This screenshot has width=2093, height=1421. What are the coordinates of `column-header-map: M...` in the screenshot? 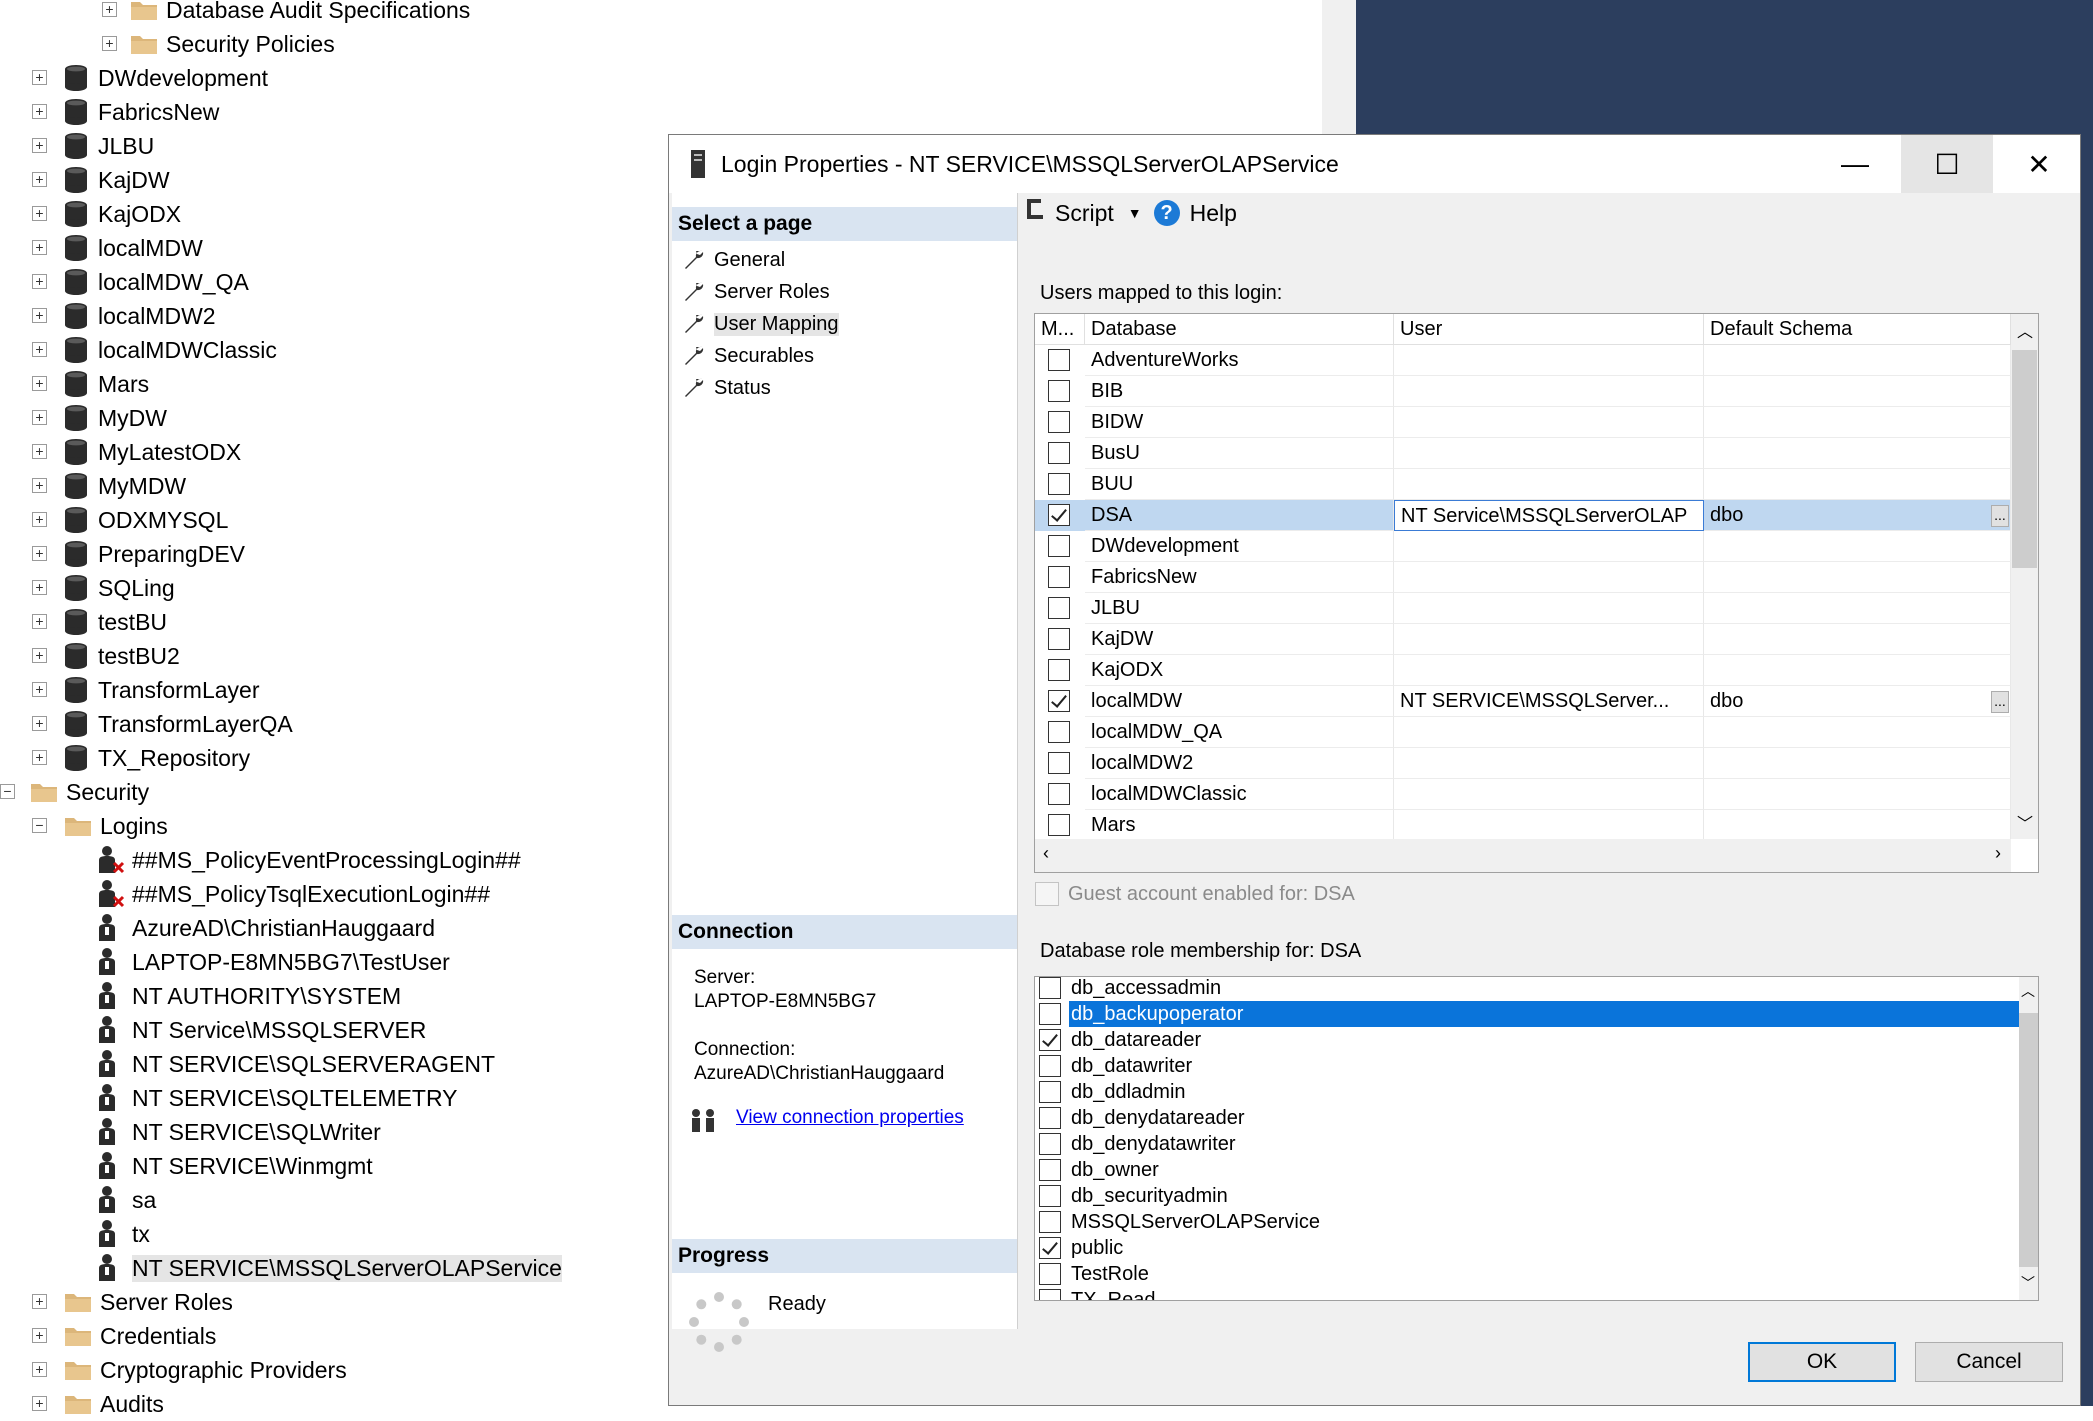 It's located at (1060, 329).